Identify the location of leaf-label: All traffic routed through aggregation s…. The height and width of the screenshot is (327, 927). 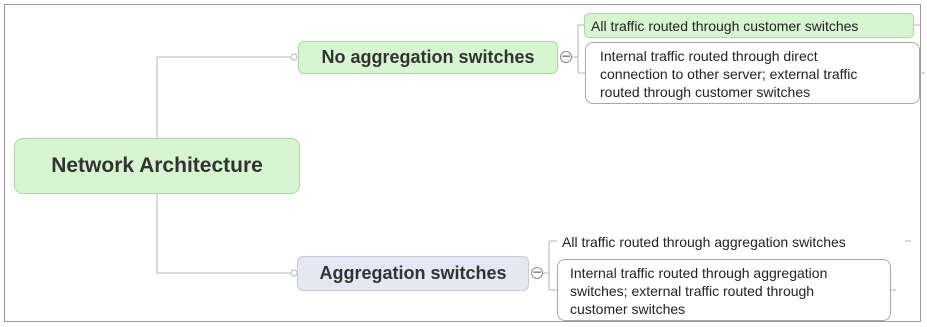
(704, 242).